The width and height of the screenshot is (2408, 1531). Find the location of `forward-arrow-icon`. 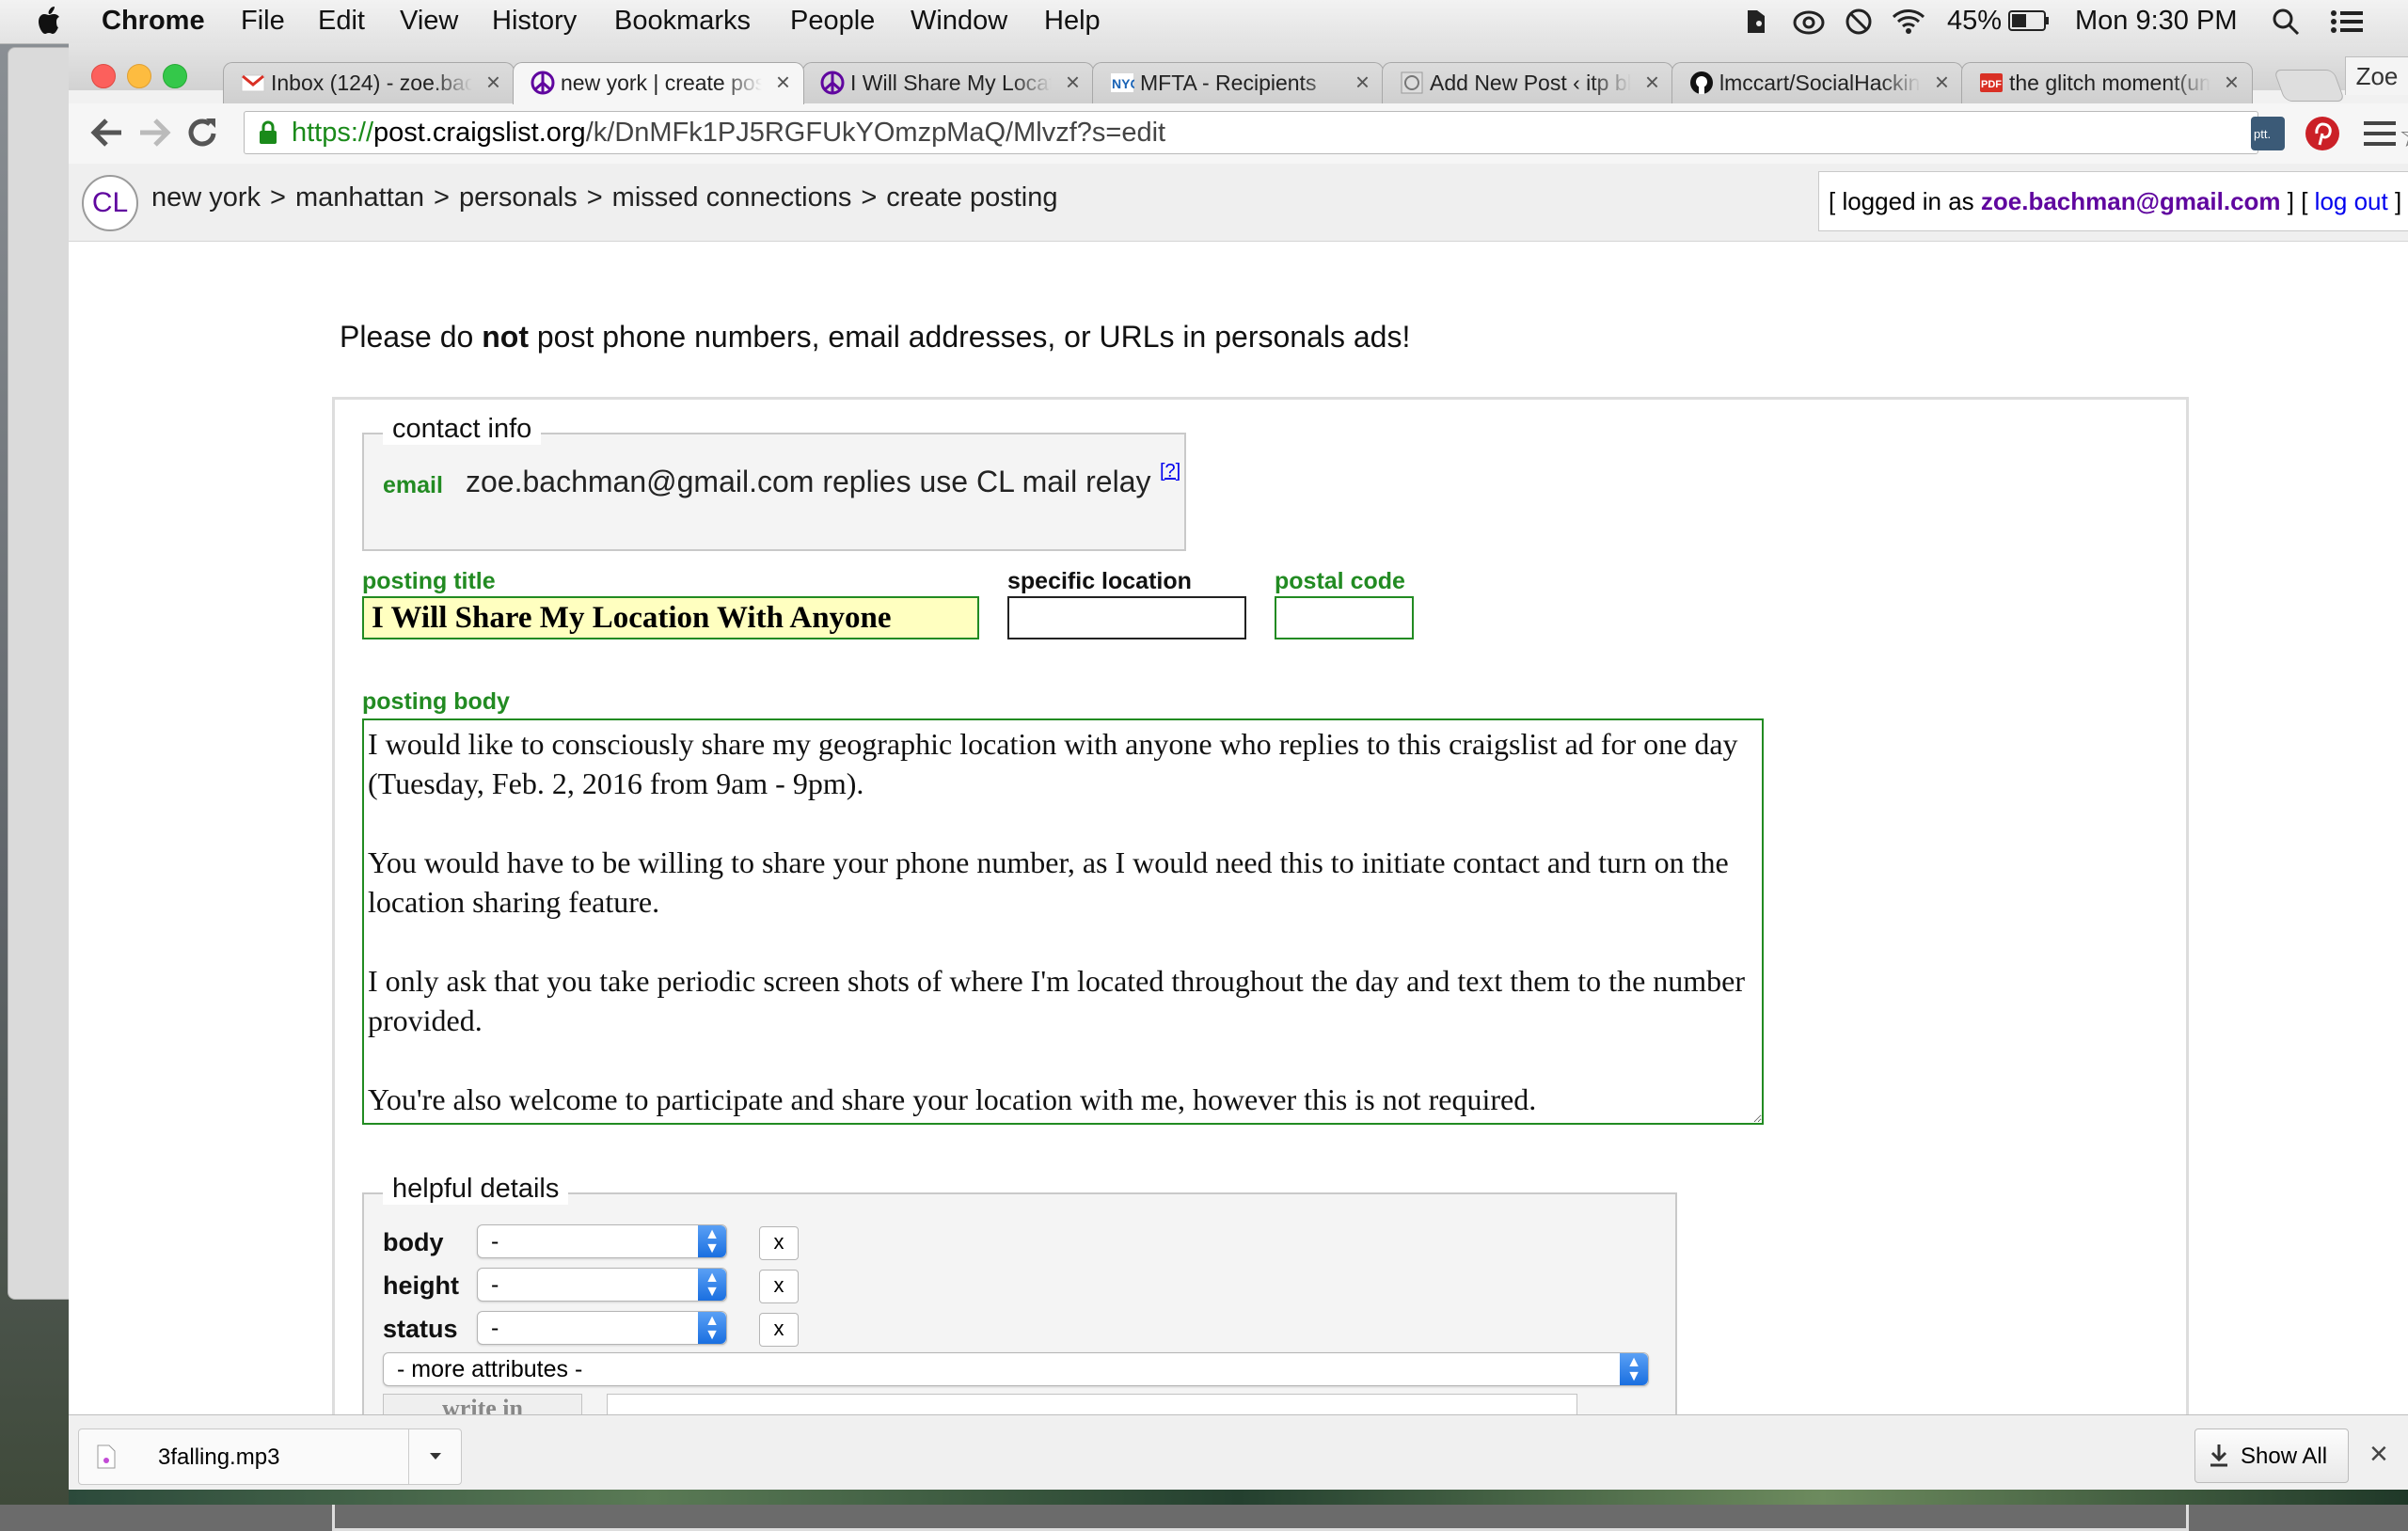

forward-arrow-icon is located at coordinates (155, 132).